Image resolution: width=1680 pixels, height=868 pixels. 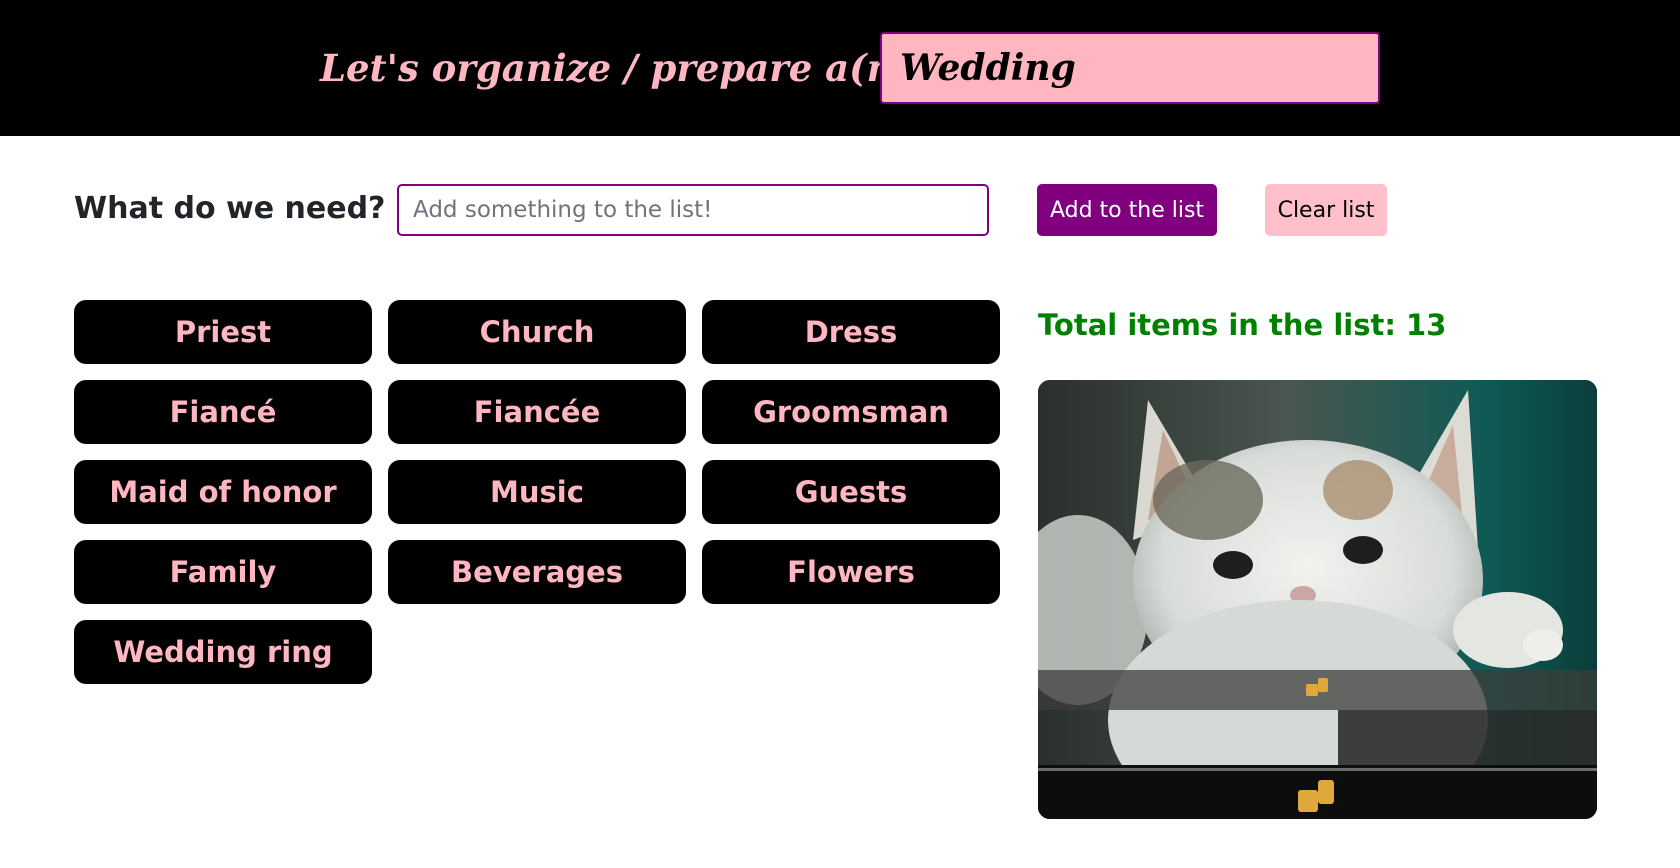 What do you see at coordinates (851, 332) in the screenshot?
I see `list-item: Dress` at bounding box center [851, 332].